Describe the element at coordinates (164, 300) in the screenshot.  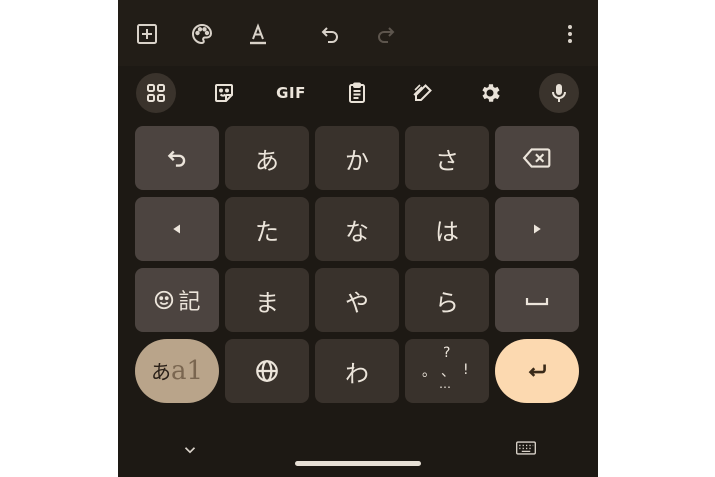
I see `smiley-icon` at that location.